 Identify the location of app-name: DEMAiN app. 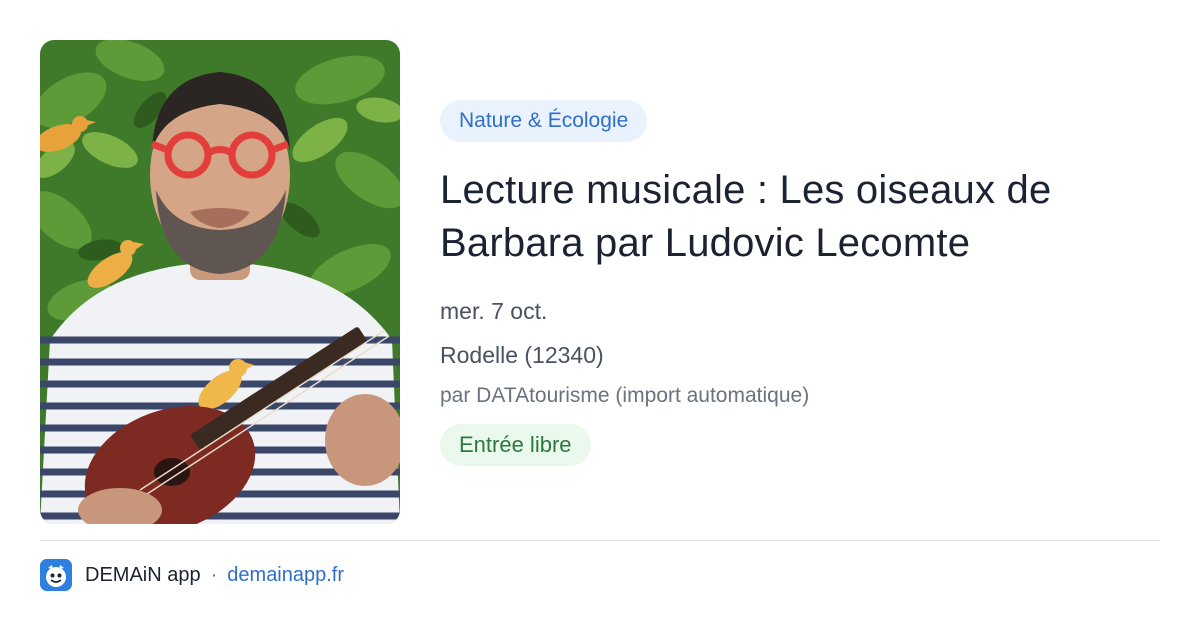
(143, 575).